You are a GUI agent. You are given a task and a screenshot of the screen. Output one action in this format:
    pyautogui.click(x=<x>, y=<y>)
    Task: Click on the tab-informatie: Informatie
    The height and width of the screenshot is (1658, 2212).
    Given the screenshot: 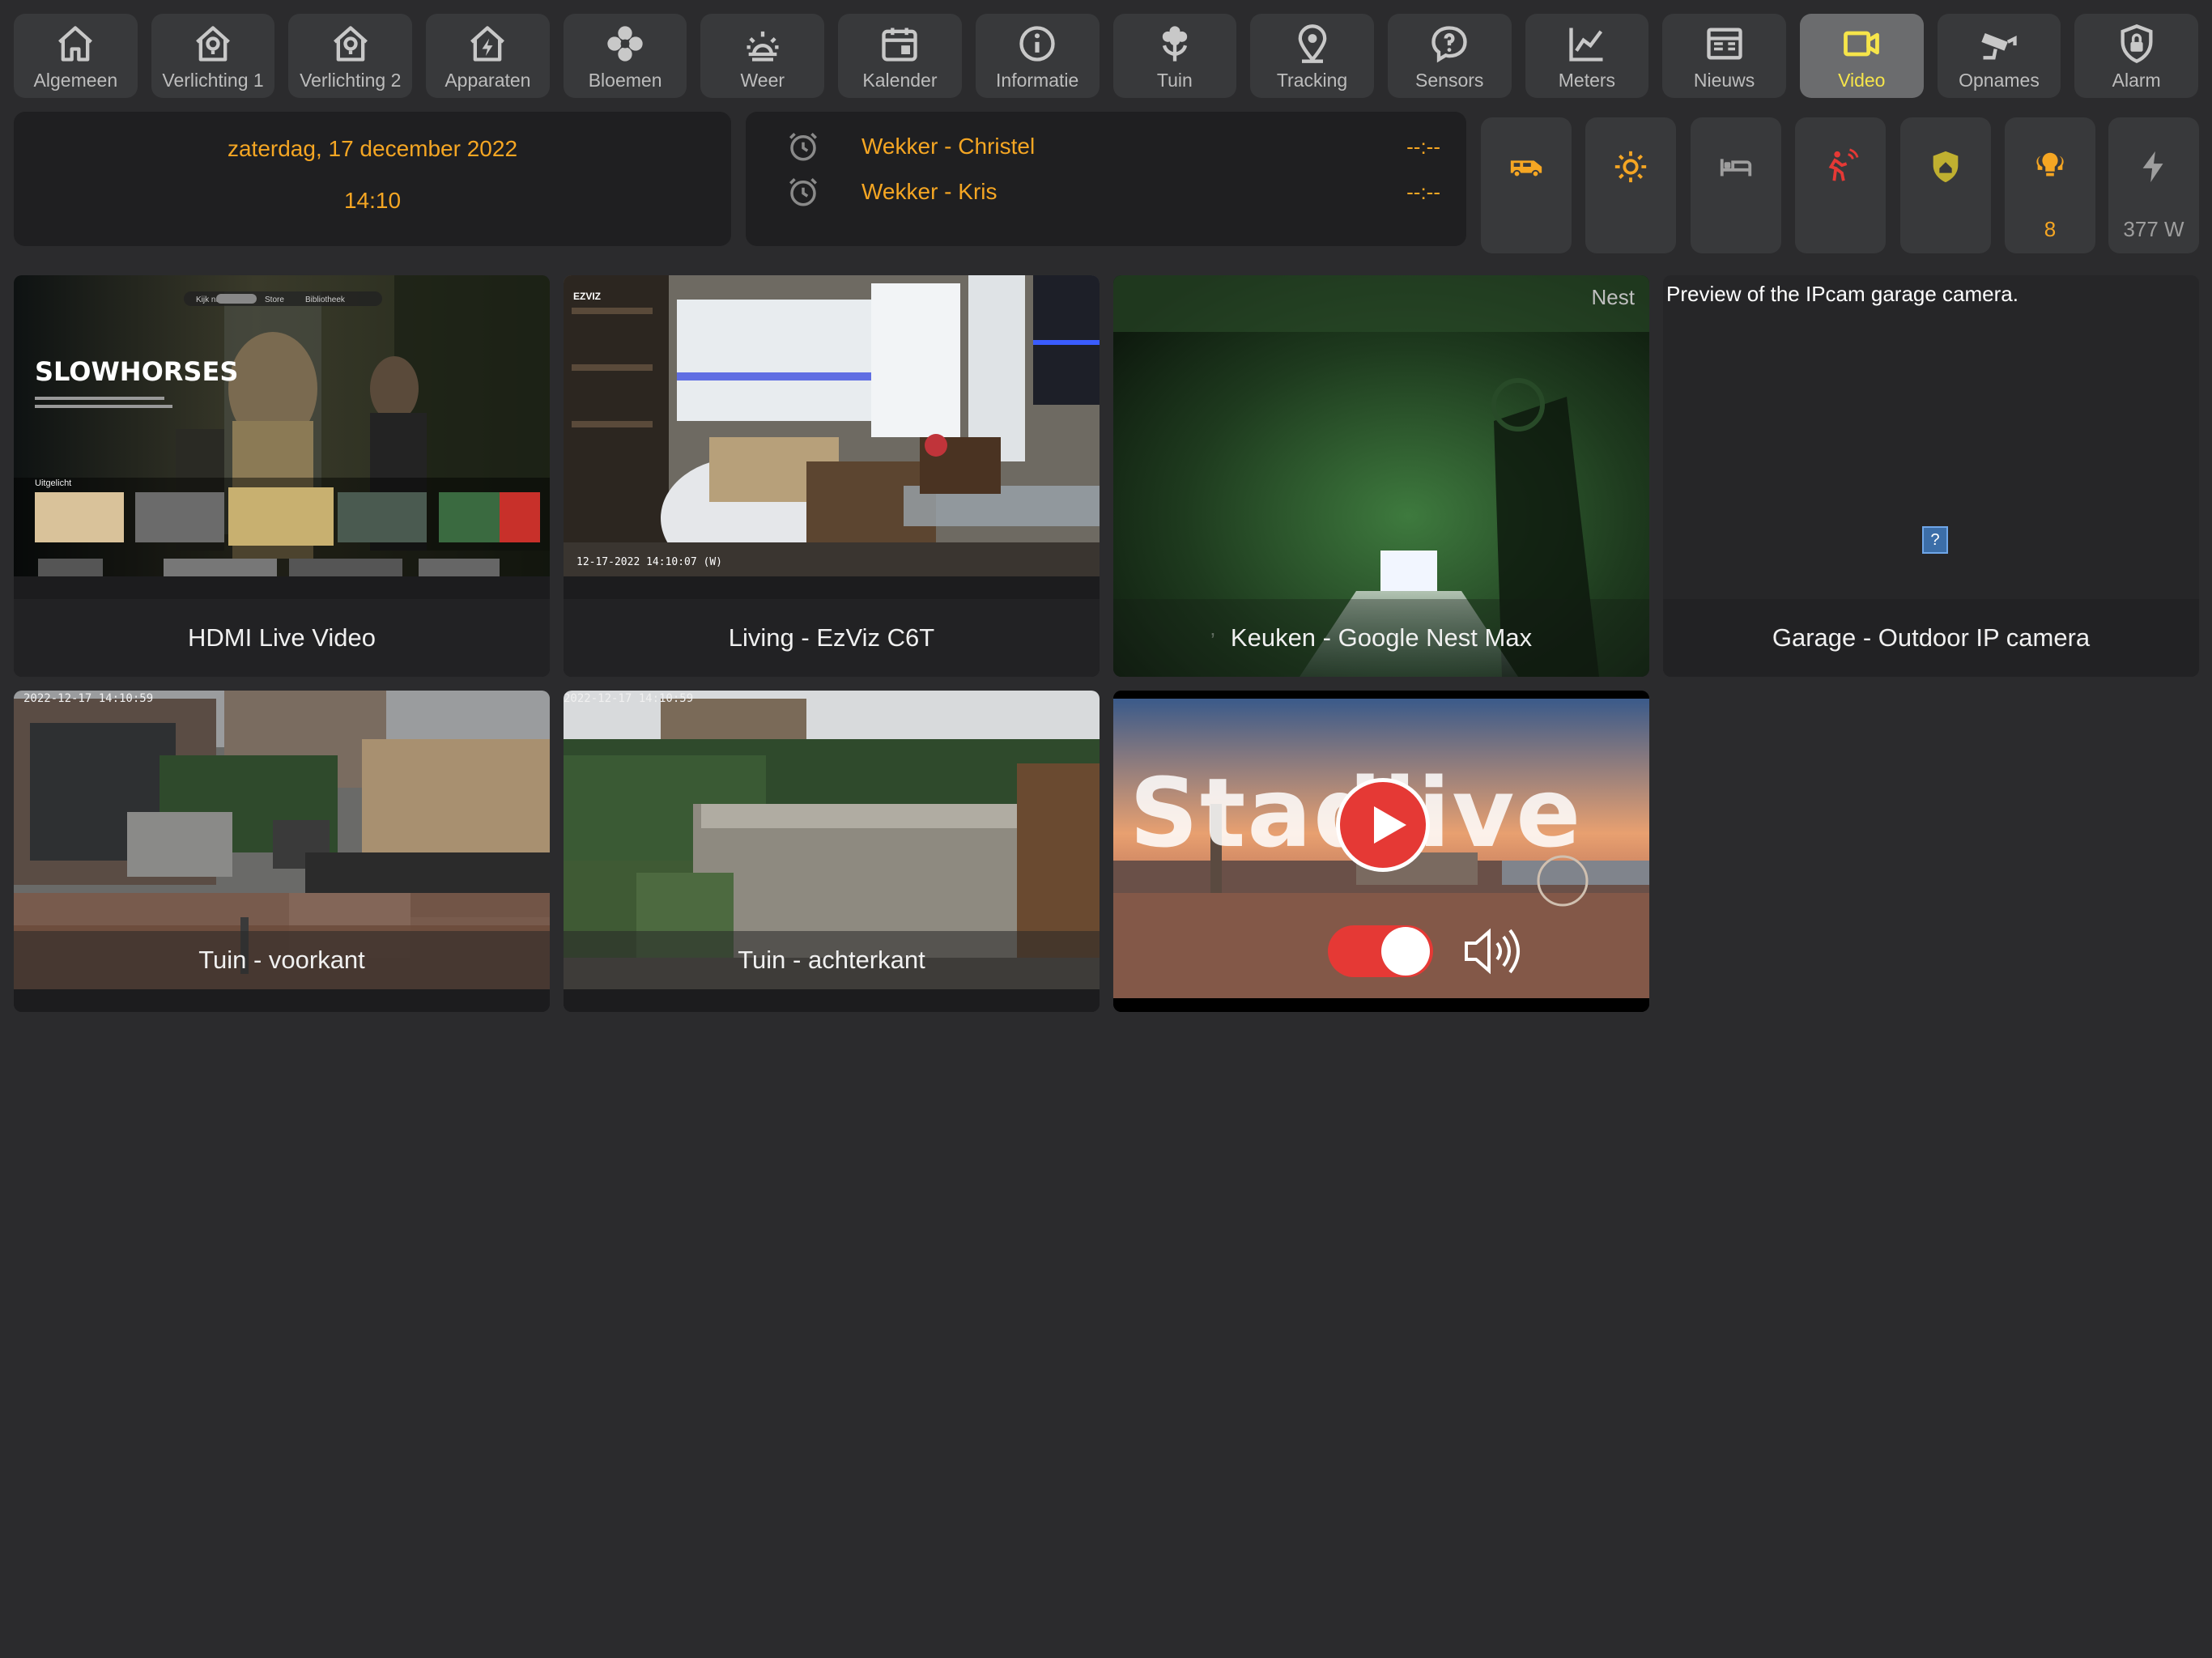 What is the action you would take?
    pyautogui.click(x=1037, y=56)
    